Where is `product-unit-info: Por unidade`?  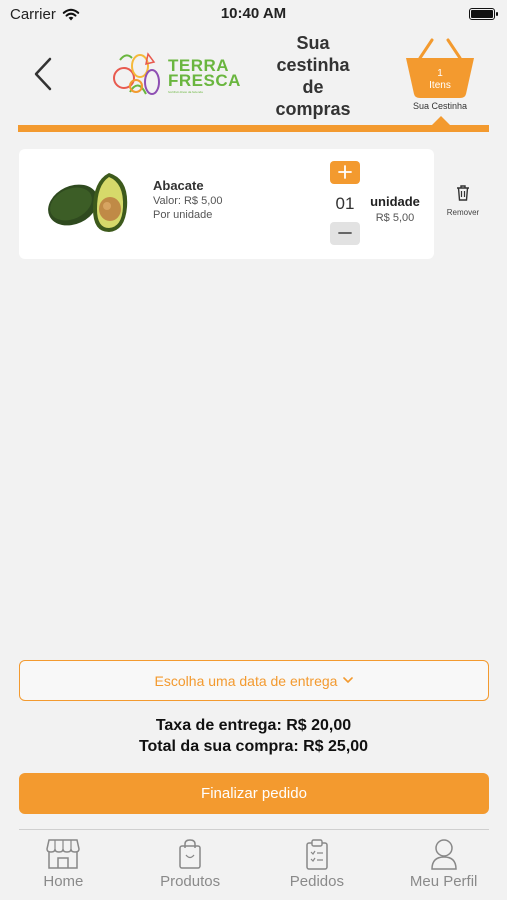 product-unit-info: Por unidade is located at coordinates (183, 215).